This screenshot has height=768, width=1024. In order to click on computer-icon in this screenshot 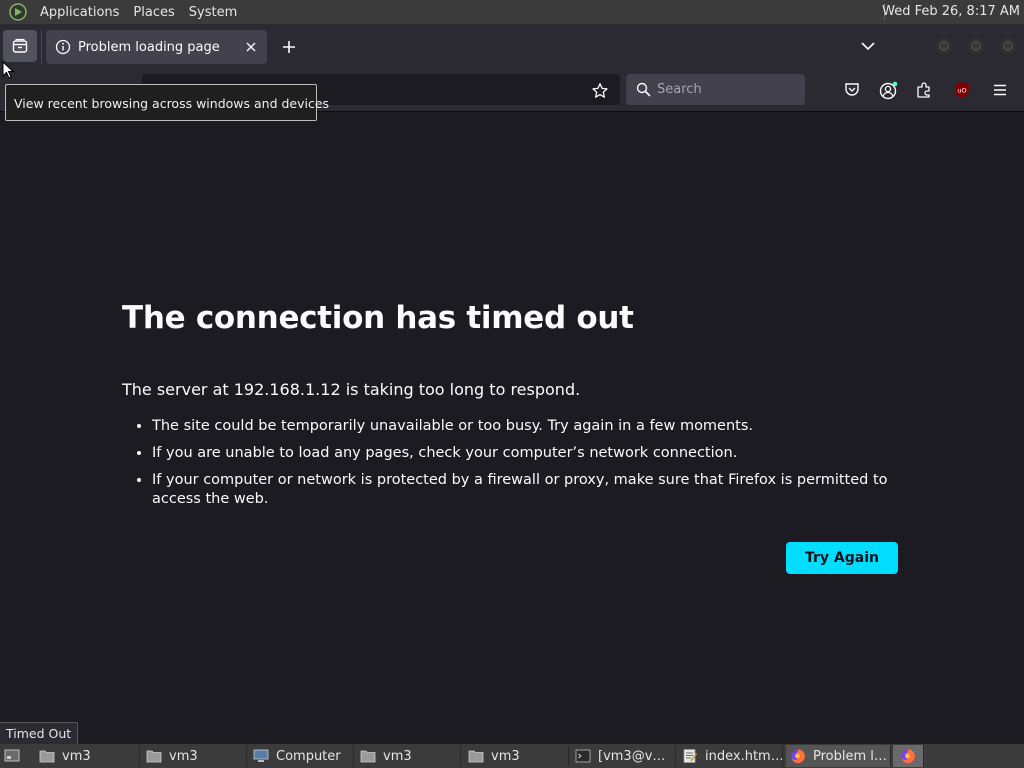, I will do `click(261, 755)`.